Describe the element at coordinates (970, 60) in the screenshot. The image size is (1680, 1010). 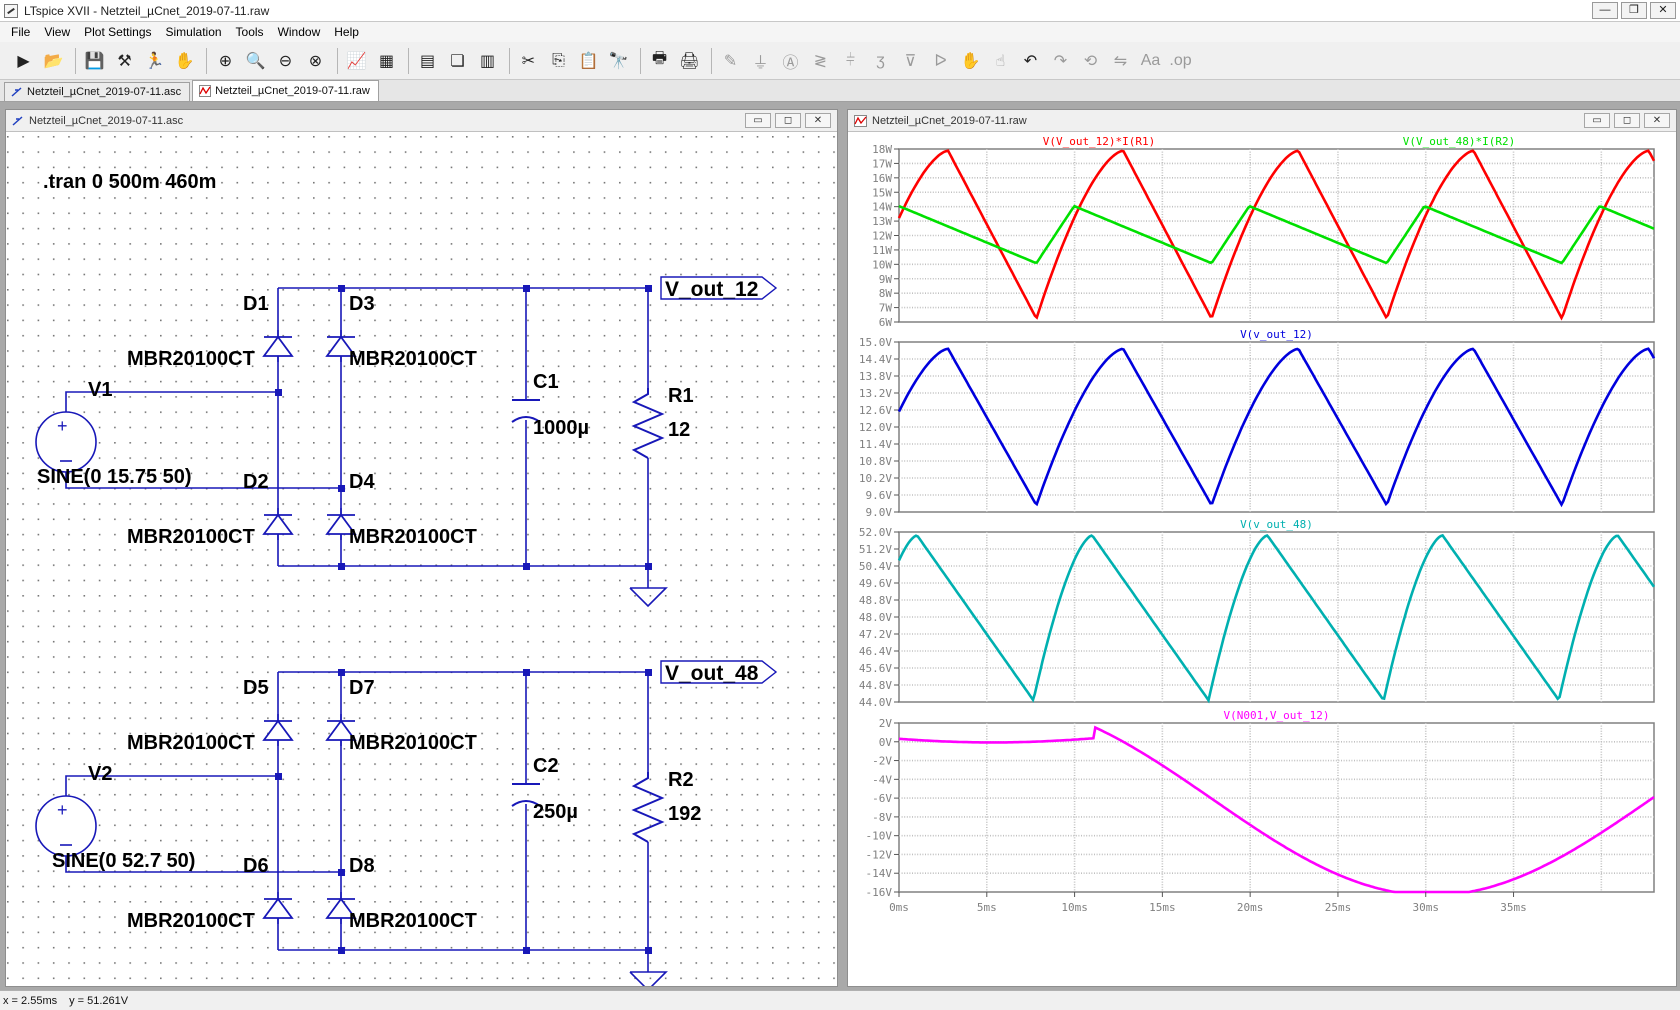
I see `move-icon: ✋` at that location.